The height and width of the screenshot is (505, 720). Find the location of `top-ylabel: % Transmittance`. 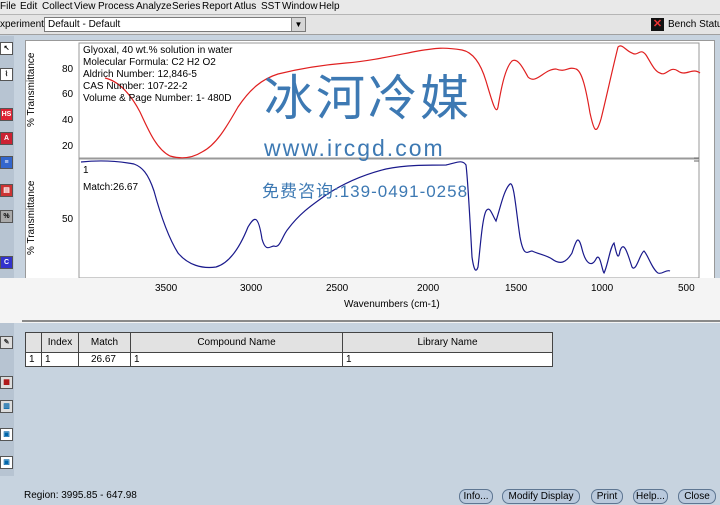

top-ylabel: % Transmittance is located at coordinates (31, 89).